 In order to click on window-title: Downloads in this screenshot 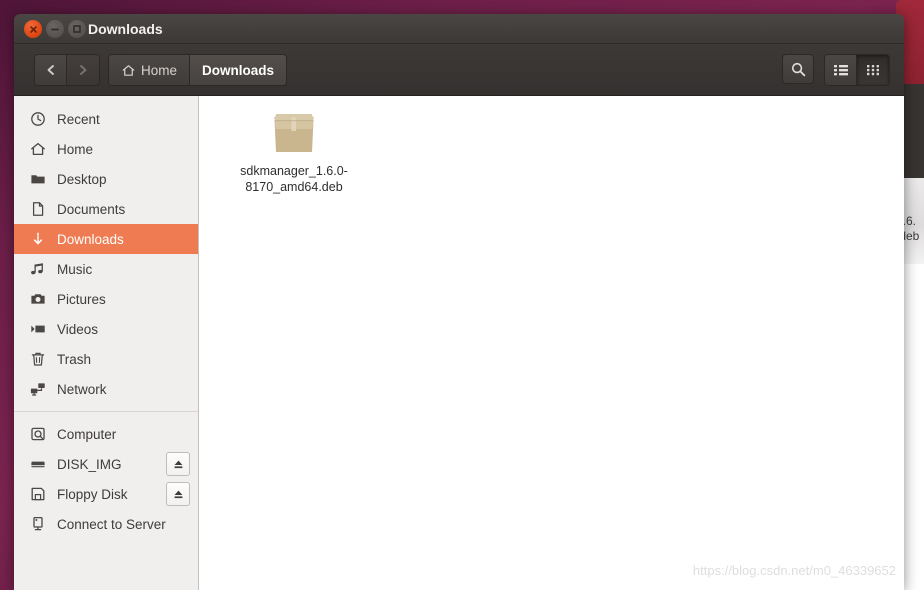, I will do `click(125, 29)`.